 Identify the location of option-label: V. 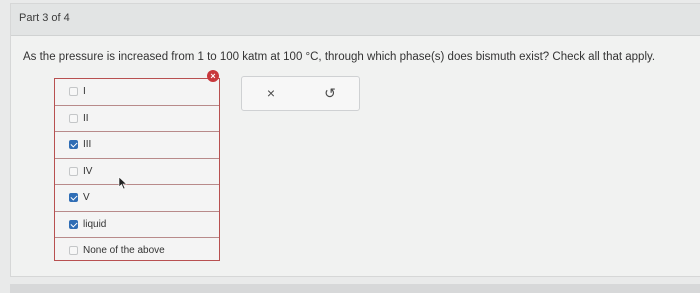
(86, 197).